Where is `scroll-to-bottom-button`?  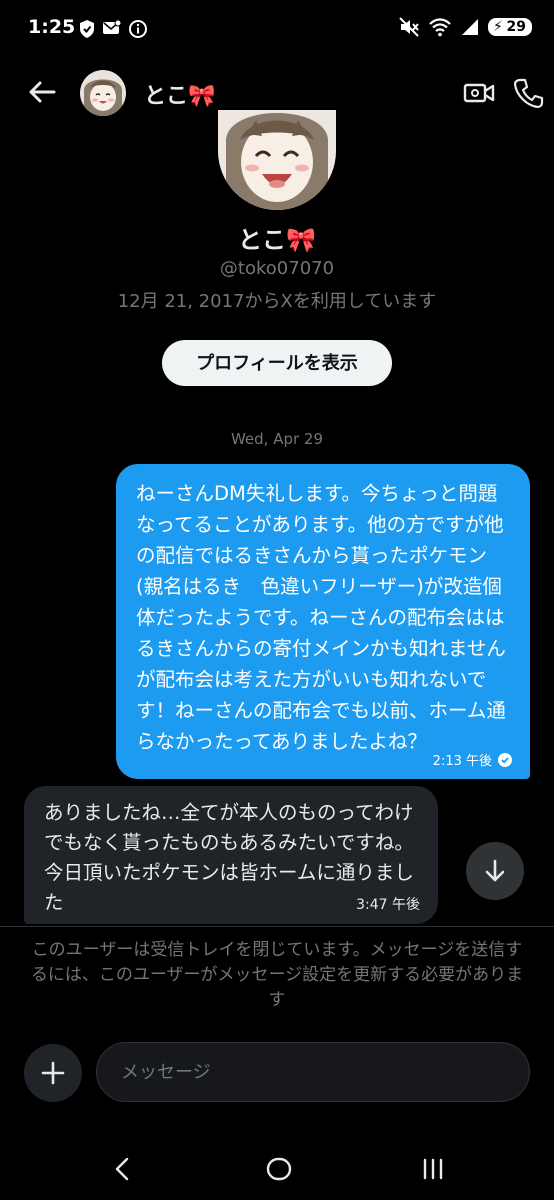
scroll-to-bottom-button is located at coordinates (495, 871).